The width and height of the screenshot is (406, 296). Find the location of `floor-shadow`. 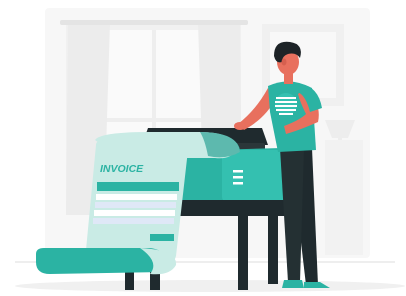

floor-shadow is located at coordinates (210, 286).